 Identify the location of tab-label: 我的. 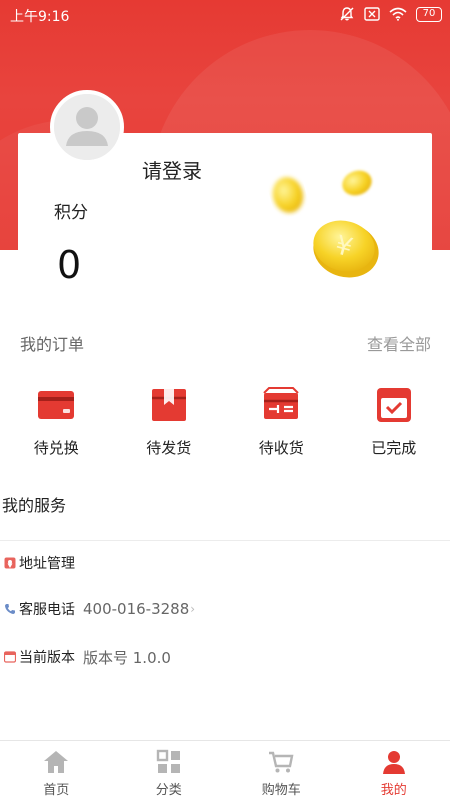
(393, 790).